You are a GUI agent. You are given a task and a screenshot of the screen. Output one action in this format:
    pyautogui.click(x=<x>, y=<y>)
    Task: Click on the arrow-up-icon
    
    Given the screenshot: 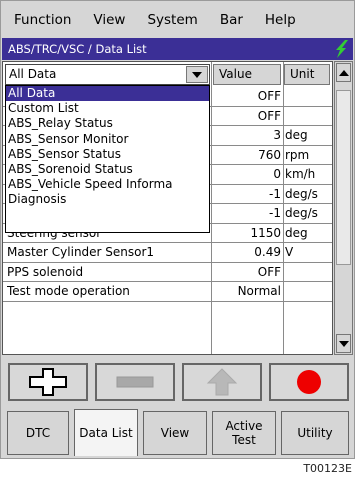 What is the action you would take?
    pyautogui.click(x=222, y=382)
    